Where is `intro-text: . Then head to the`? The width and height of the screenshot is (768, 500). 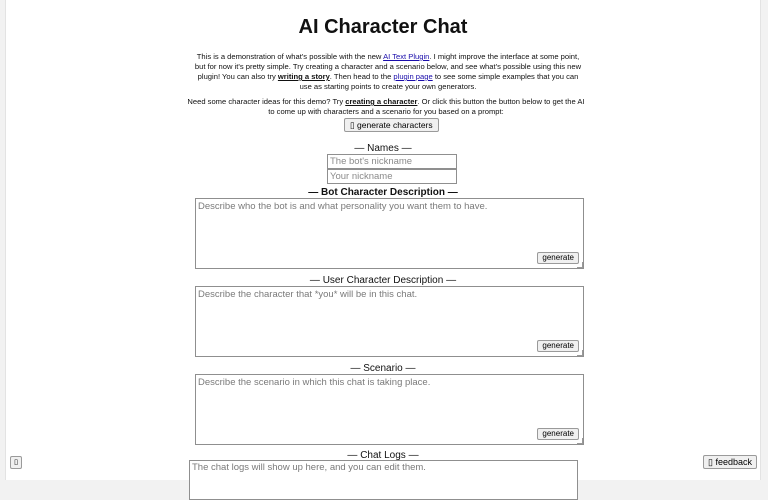
intro-text: . Then head to the is located at coordinates (361, 76).